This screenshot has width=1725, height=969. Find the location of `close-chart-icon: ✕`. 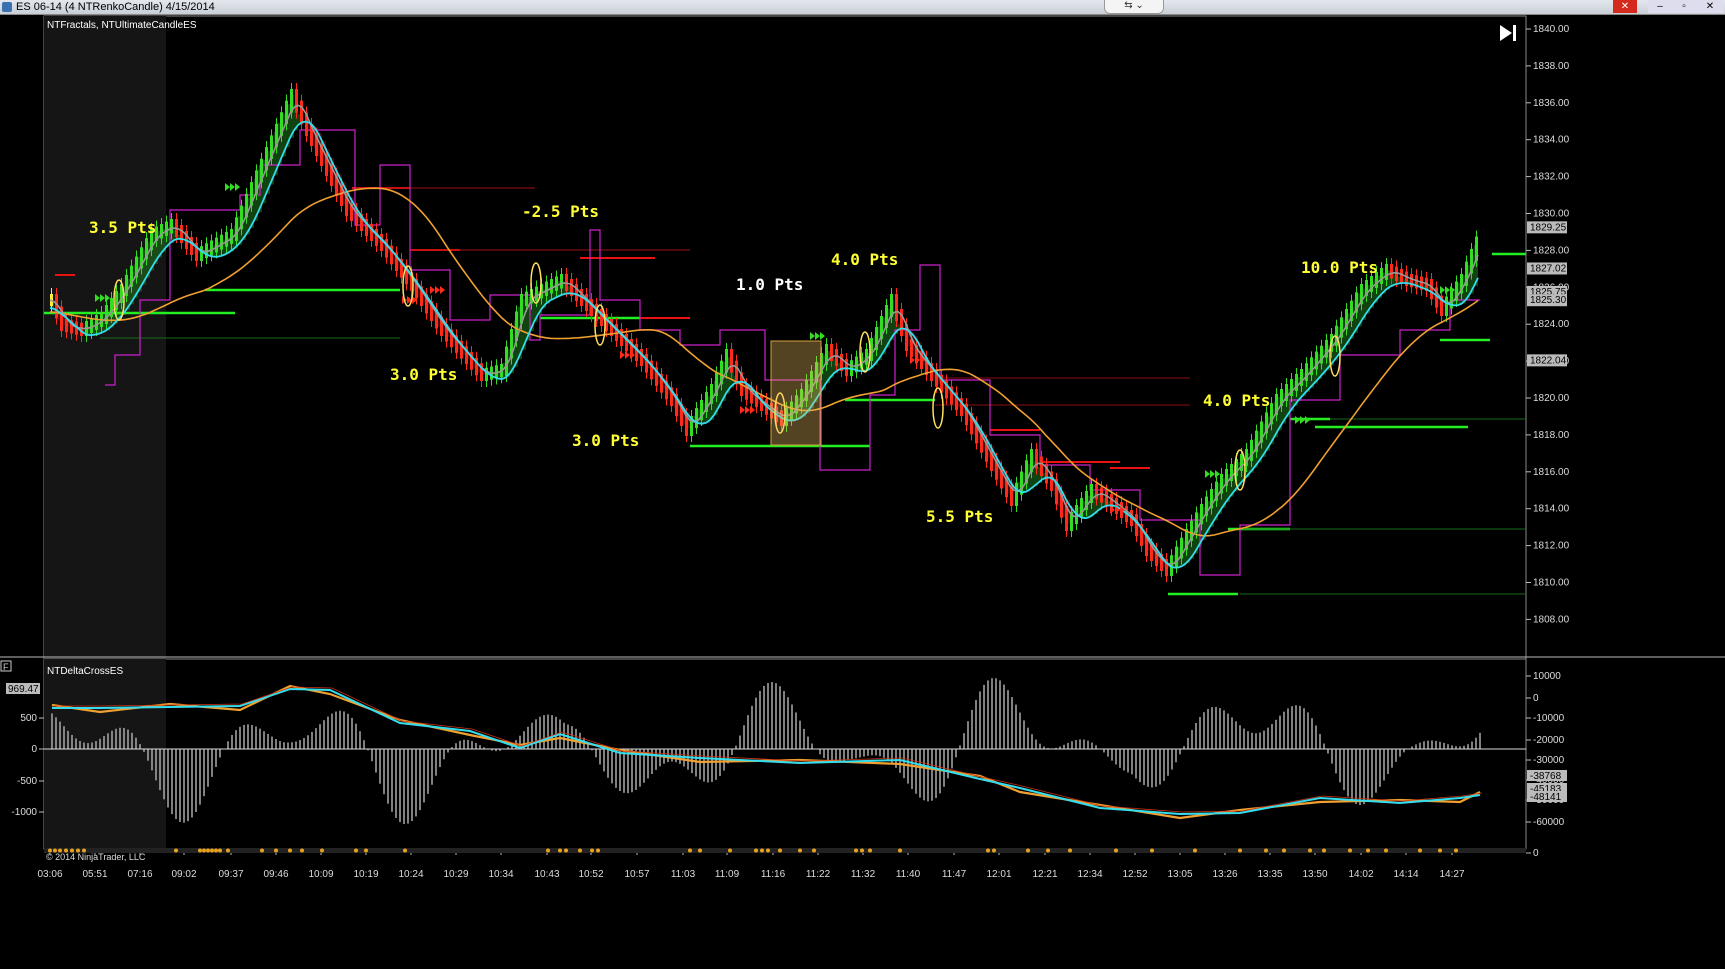

close-chart-icon: ✕ is located at coordinates (1625, 6).